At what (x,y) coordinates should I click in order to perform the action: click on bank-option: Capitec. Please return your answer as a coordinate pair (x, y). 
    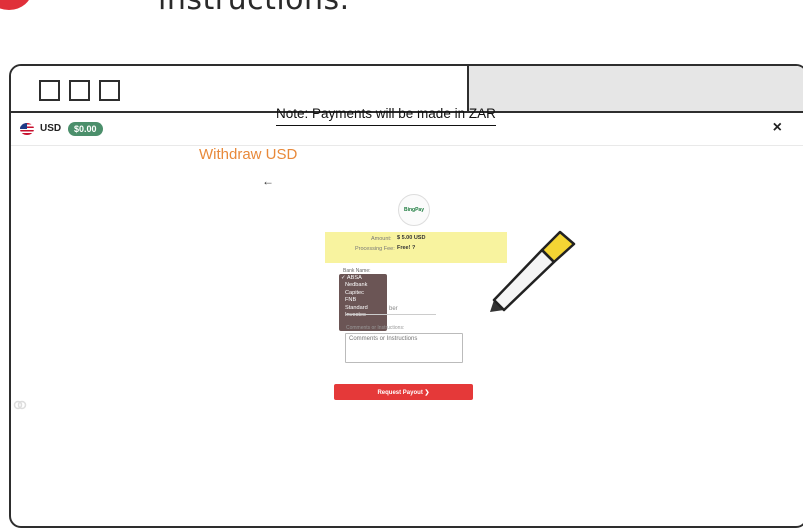
    Looking at the image, I should click on (363, 293).